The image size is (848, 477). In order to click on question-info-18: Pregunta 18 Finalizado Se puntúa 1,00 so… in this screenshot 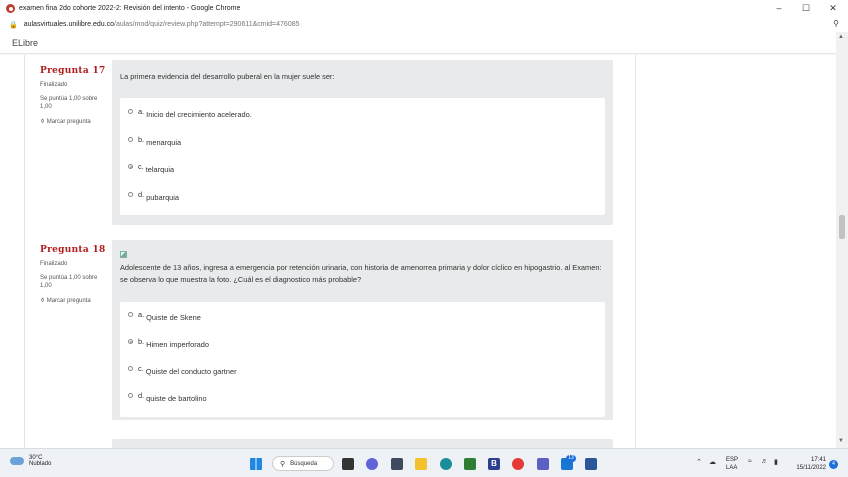, I will do `click(75, 275)`.